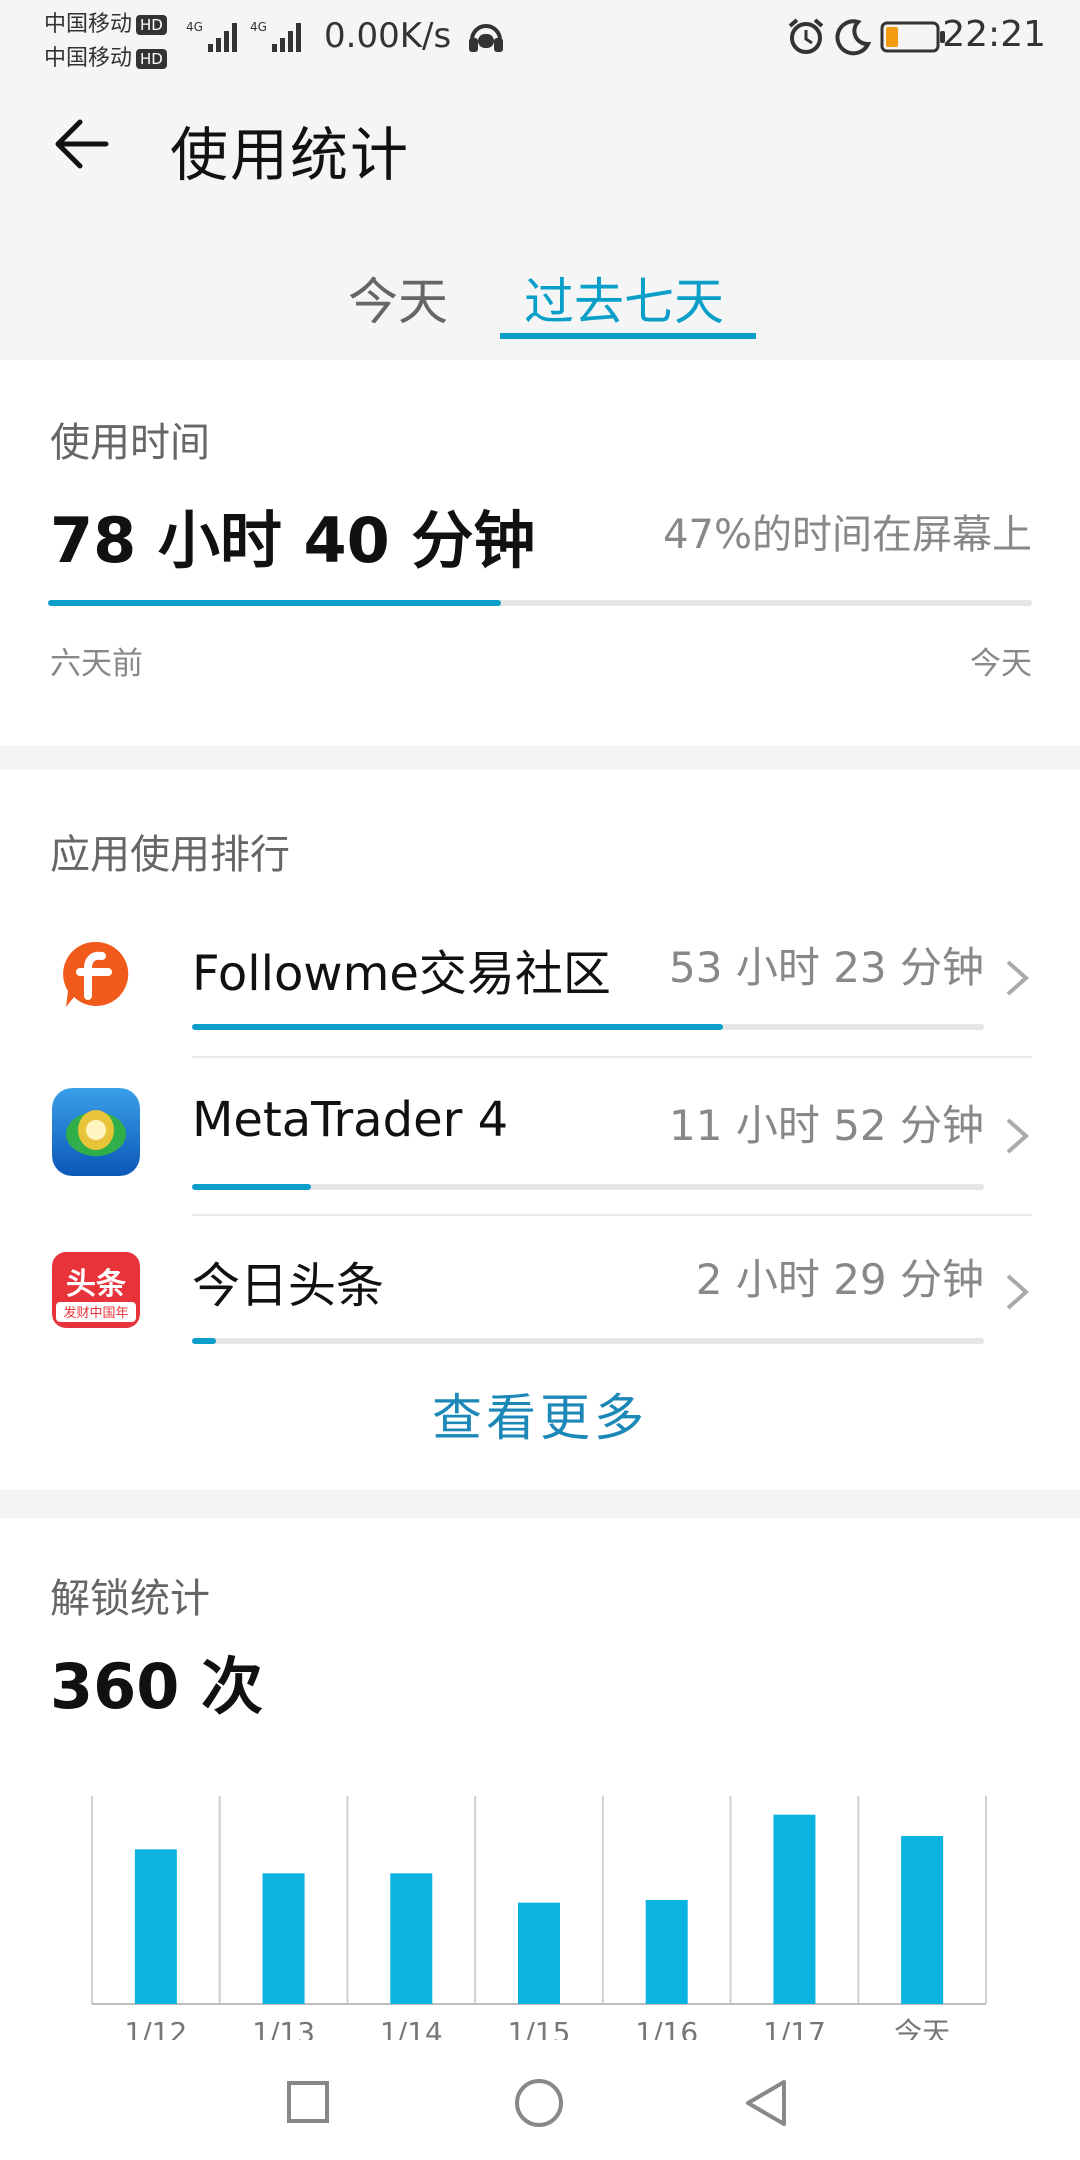  Describe the element at coordinates (288, 1286) in the screenshot. I see `app-name: 今日头条` at that location.